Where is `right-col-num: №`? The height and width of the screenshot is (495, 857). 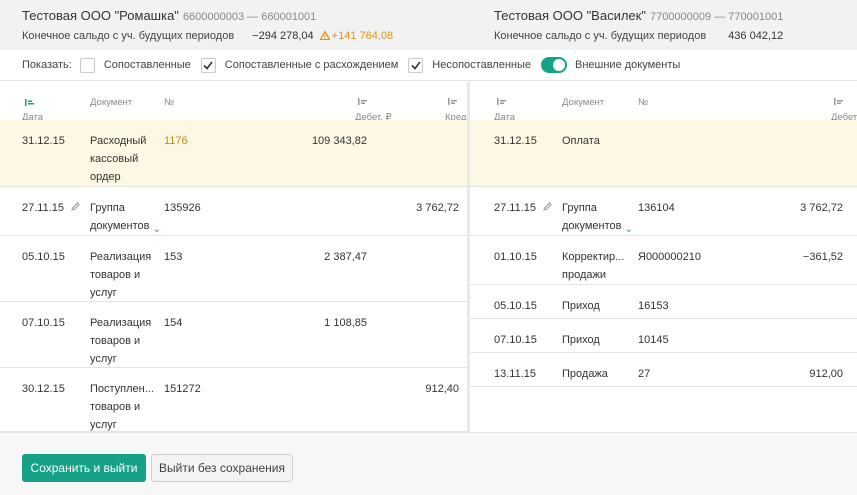 right-col-num: № is located at coordinates (643, 102).